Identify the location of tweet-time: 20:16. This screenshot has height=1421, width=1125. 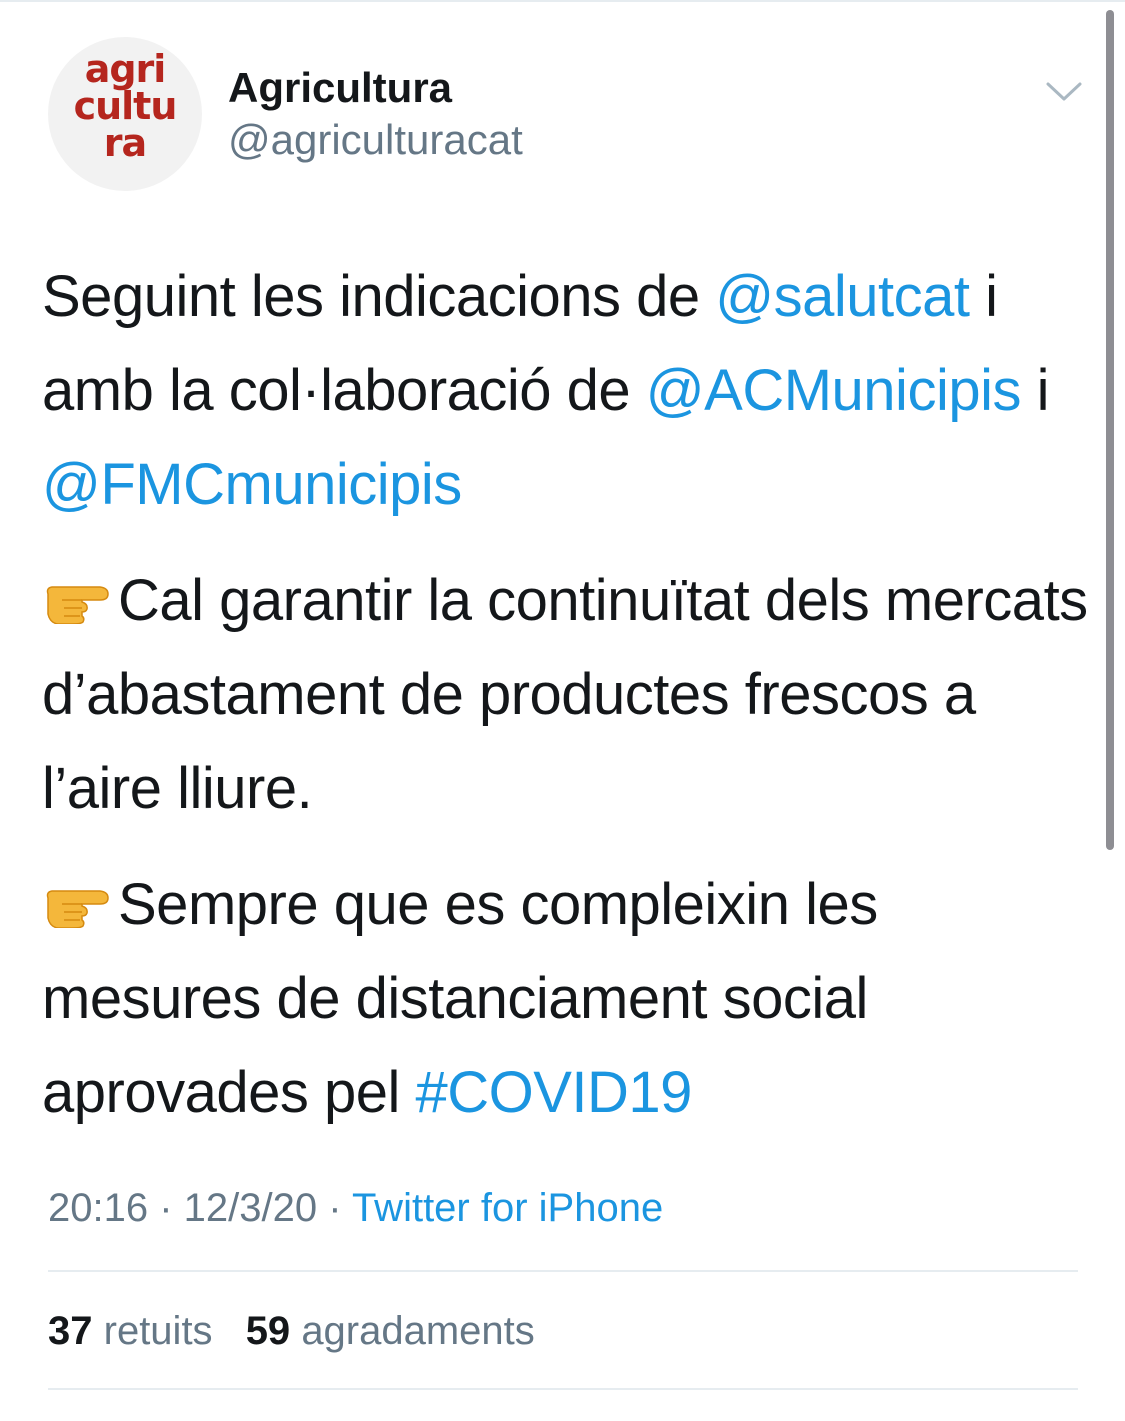
(98, 1208).